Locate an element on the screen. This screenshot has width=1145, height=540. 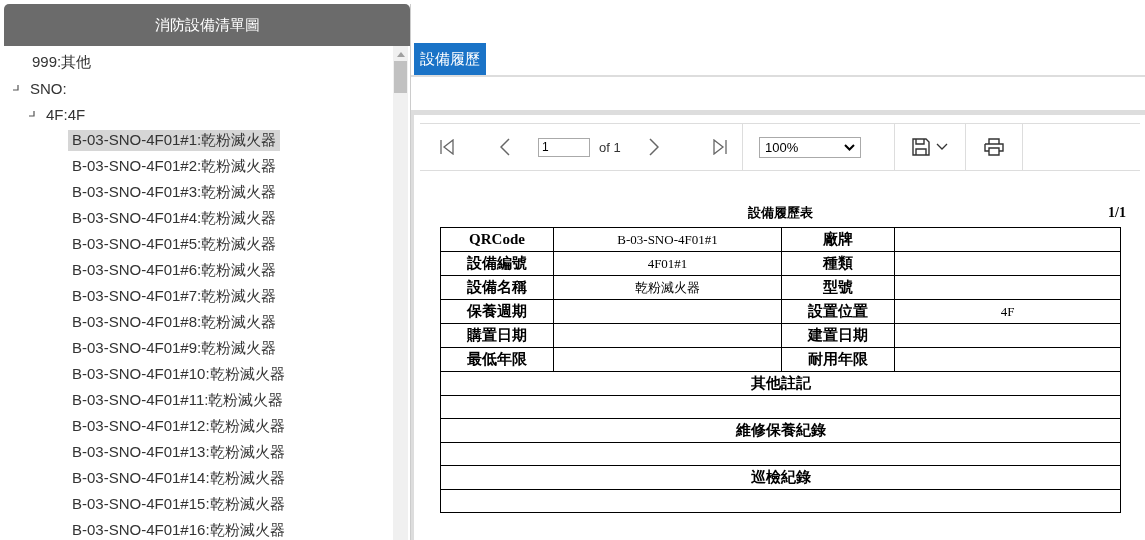
tree-item: 999:其他 is located at coordinates (62, 62).